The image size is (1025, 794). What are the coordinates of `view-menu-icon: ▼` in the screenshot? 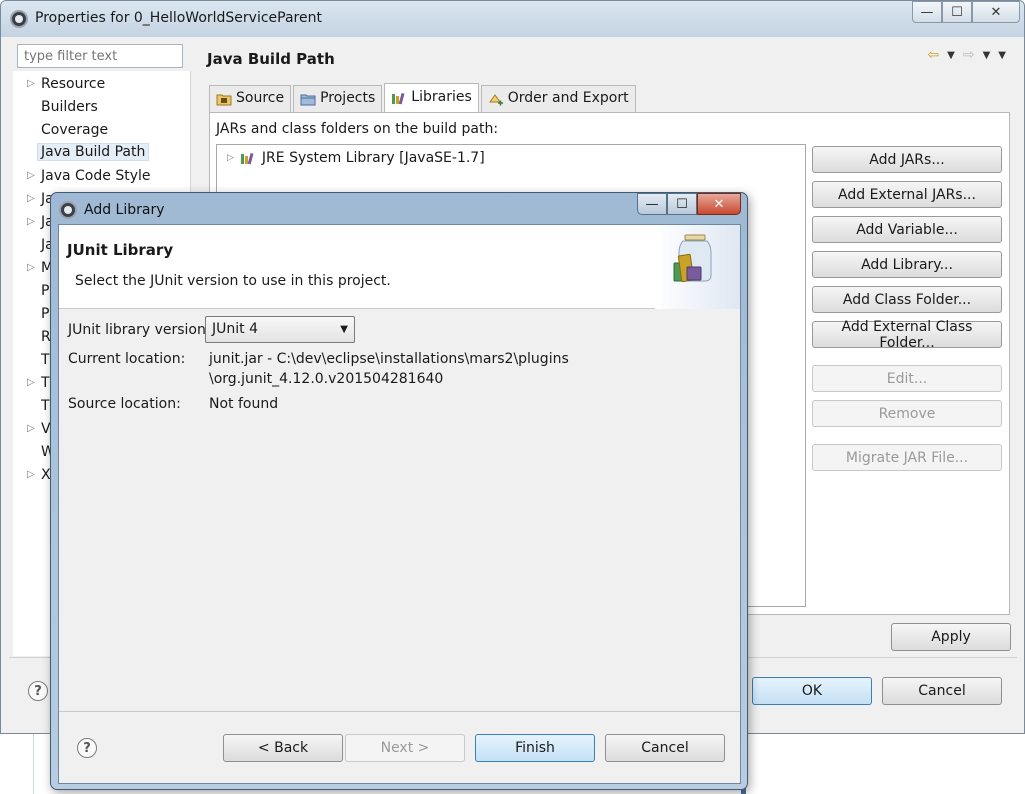 It's located at (1002, 56).